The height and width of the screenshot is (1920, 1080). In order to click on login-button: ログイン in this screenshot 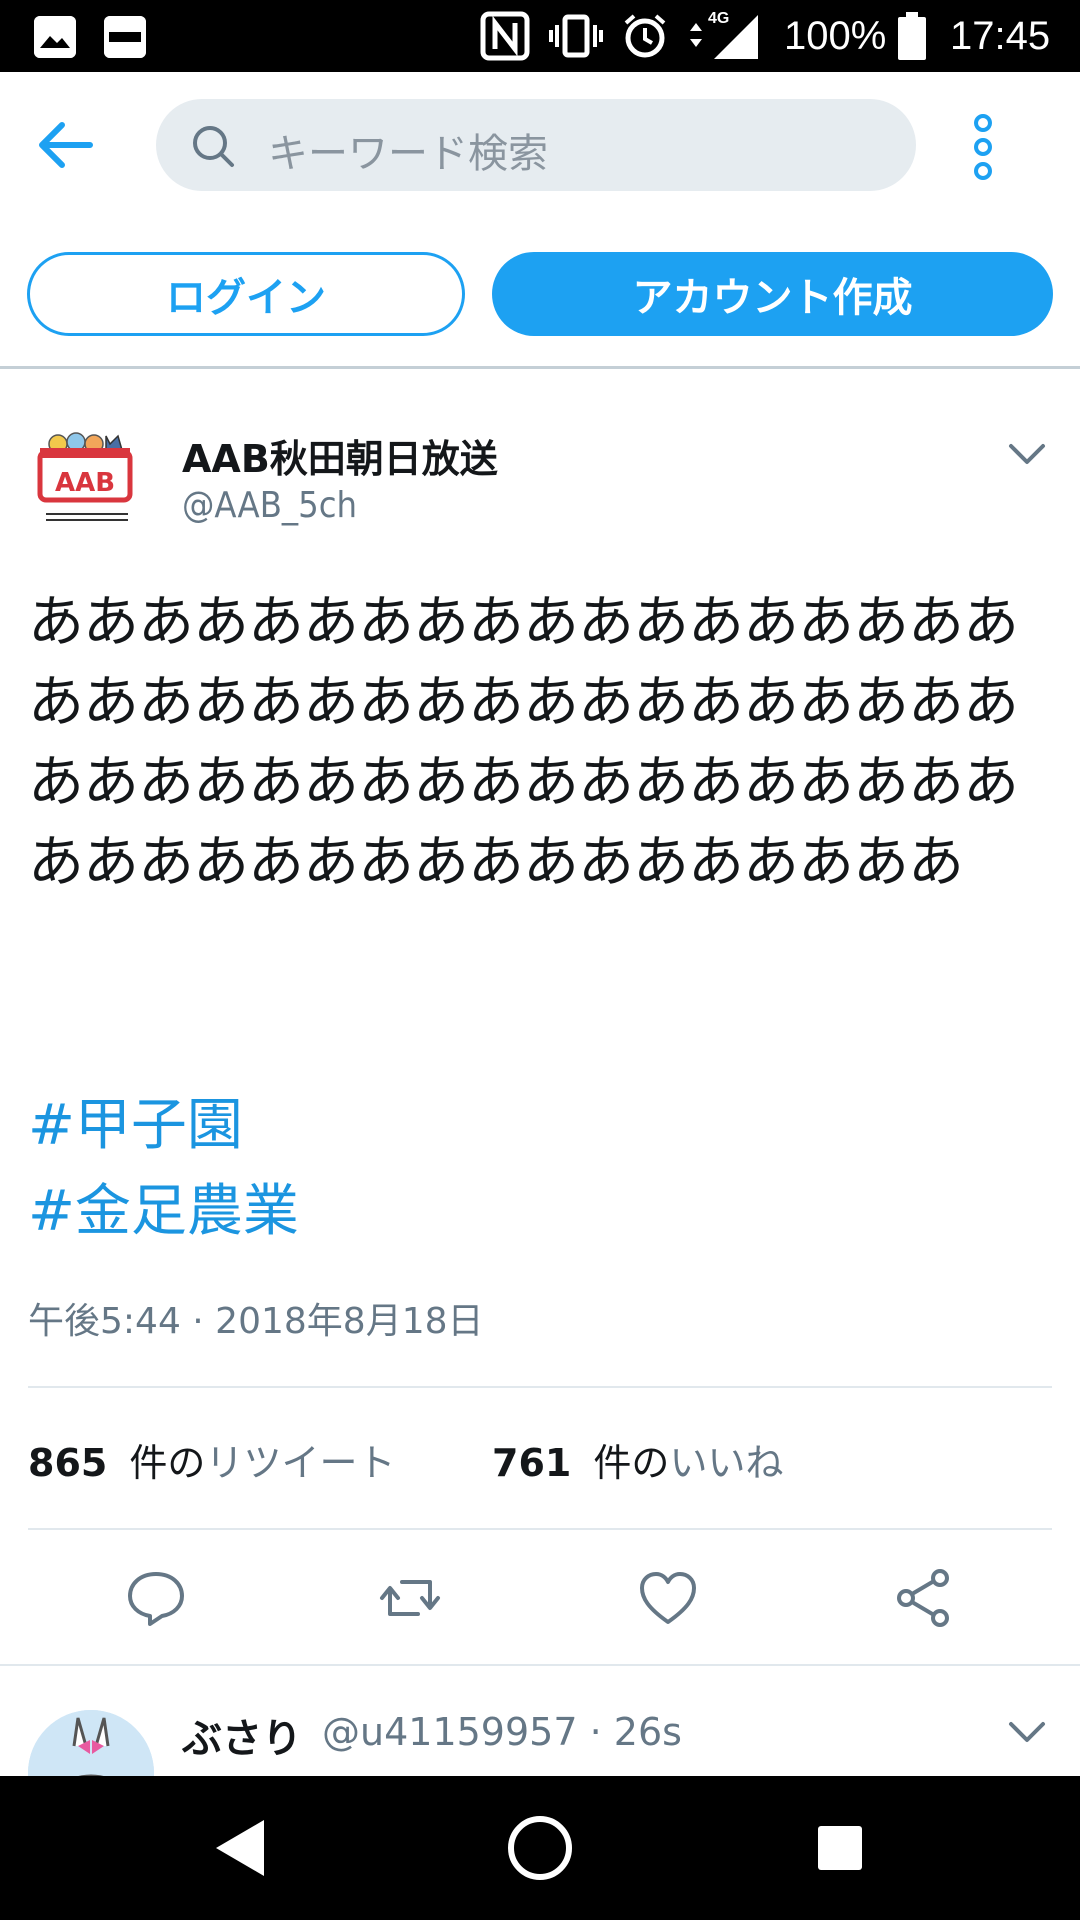, I will do `click(246, 294)`.